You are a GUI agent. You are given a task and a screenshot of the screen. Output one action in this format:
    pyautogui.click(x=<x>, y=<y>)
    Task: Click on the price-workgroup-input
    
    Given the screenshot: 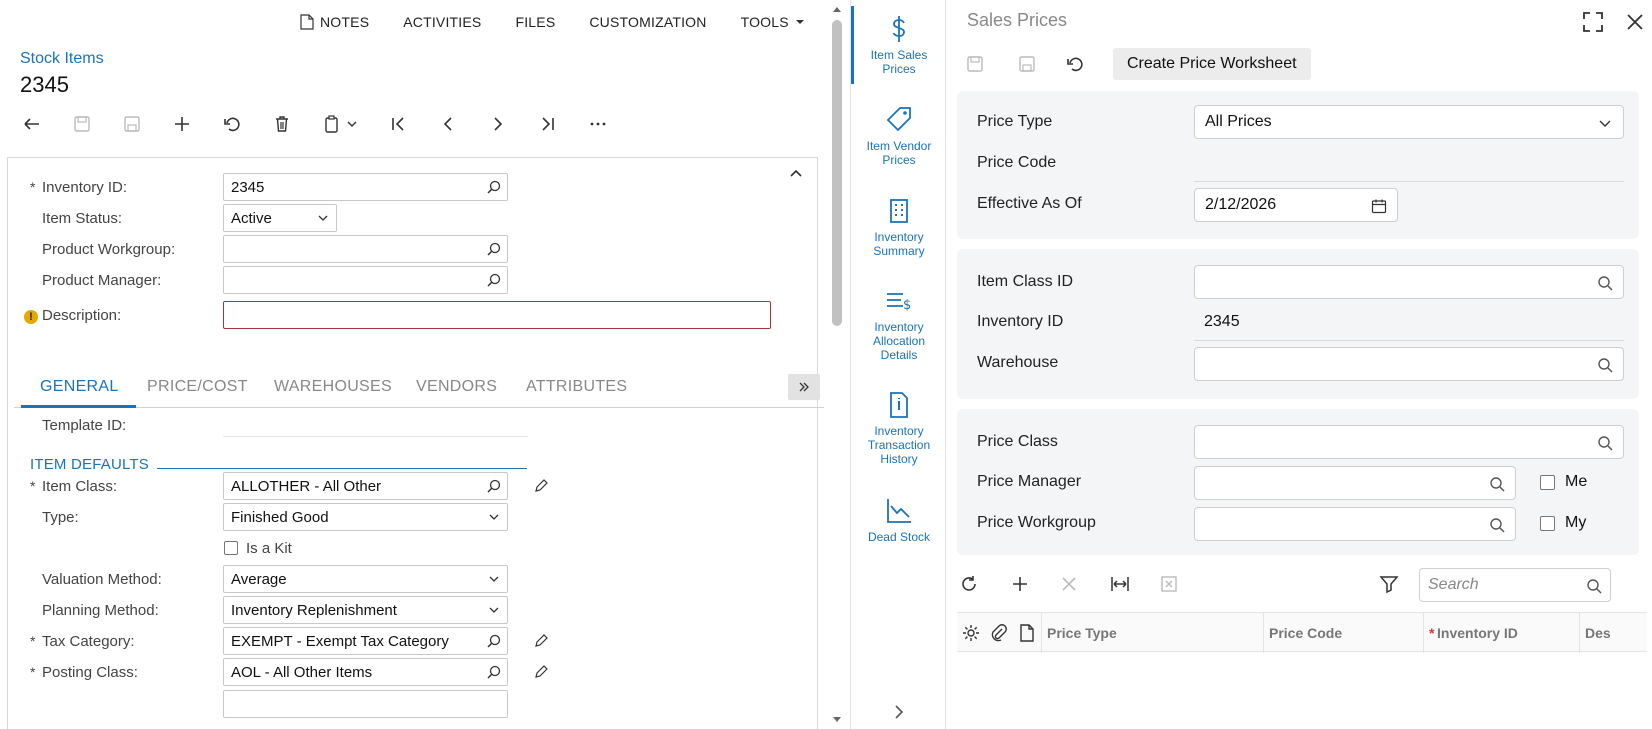 What is the action you would take?
    pyautogui.click(x=1355, y=524)
    